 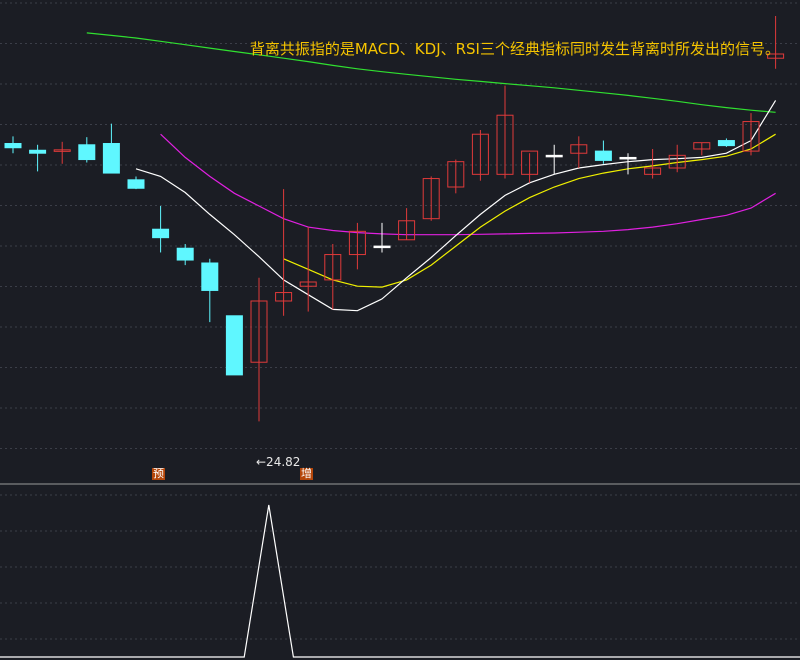 What do you see at coordinates (306, 473) in the screenshot?
I see `signal-marker-right: 增` at bounding box center [306, 473].